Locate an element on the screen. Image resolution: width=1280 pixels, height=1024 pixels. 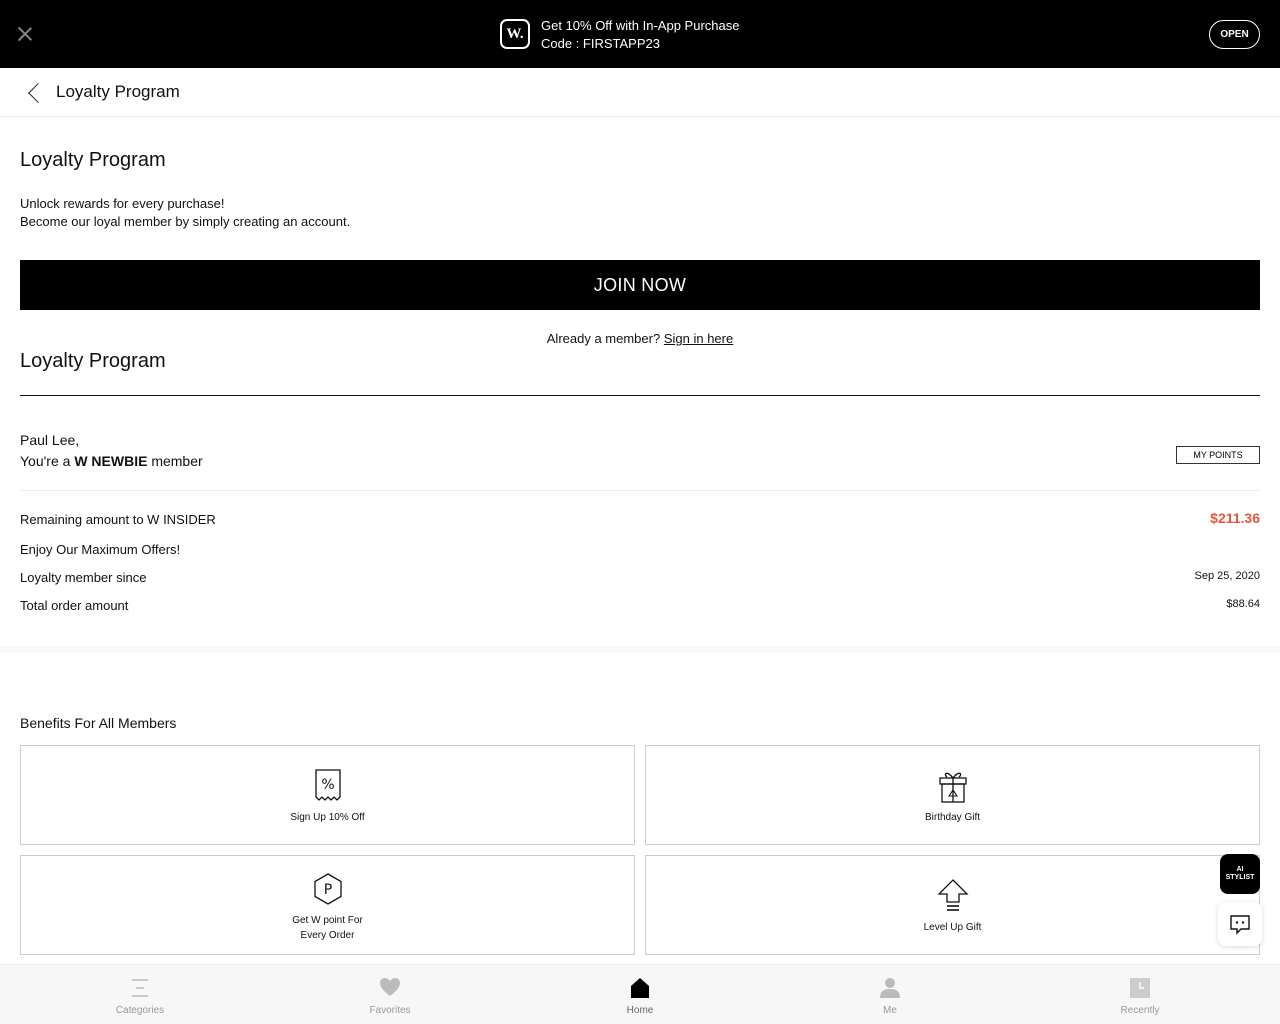
member-greeting: Paul Lee, You're a W NEWBIE member is located at coordinates (111, 451).